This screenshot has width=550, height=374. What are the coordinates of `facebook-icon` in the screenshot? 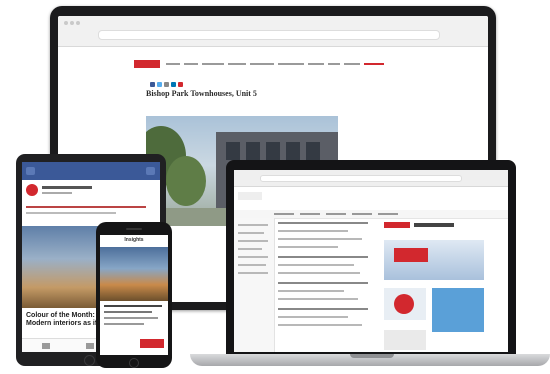 It's located at (152, 84).